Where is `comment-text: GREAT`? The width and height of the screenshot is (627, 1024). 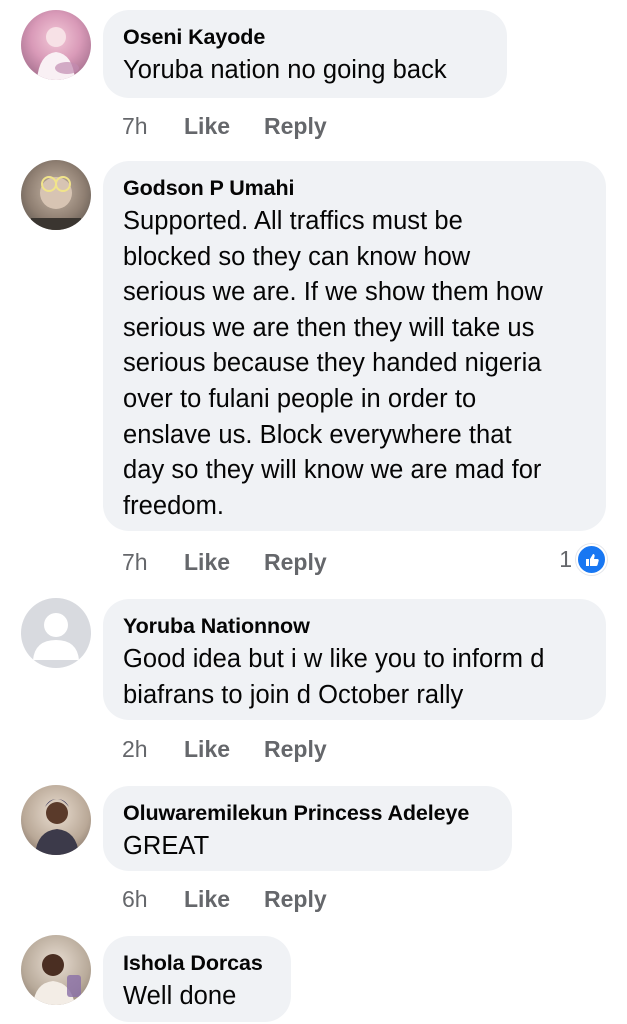
comment-text: GREAT is located at coordinates (166, 846).